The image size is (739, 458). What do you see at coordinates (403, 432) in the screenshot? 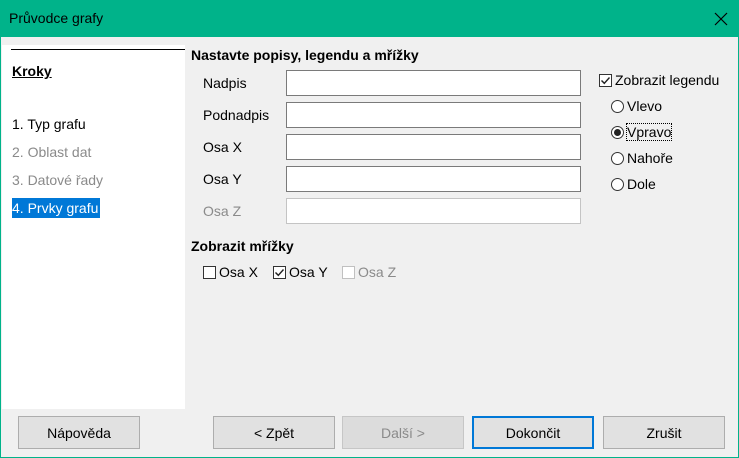
I see `next-button: Další >` at bounding box center [403, 432].